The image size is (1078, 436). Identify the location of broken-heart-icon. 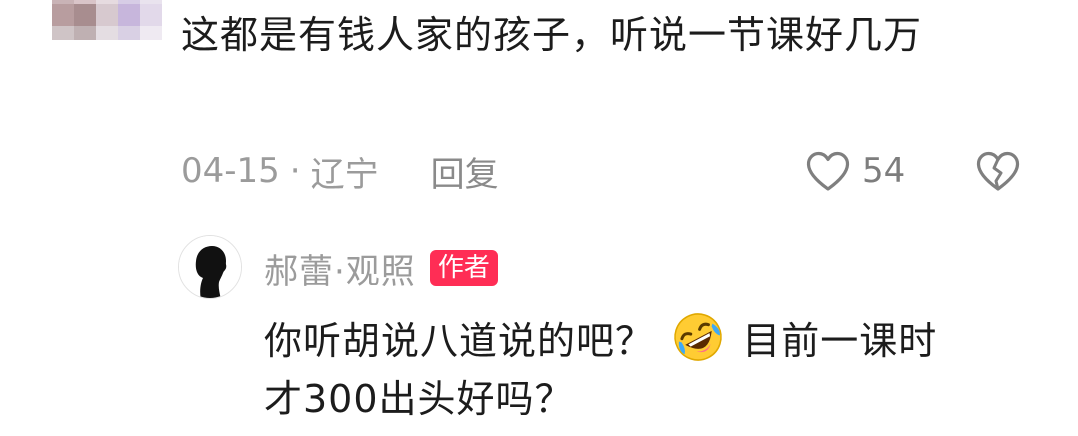
(998, 171).